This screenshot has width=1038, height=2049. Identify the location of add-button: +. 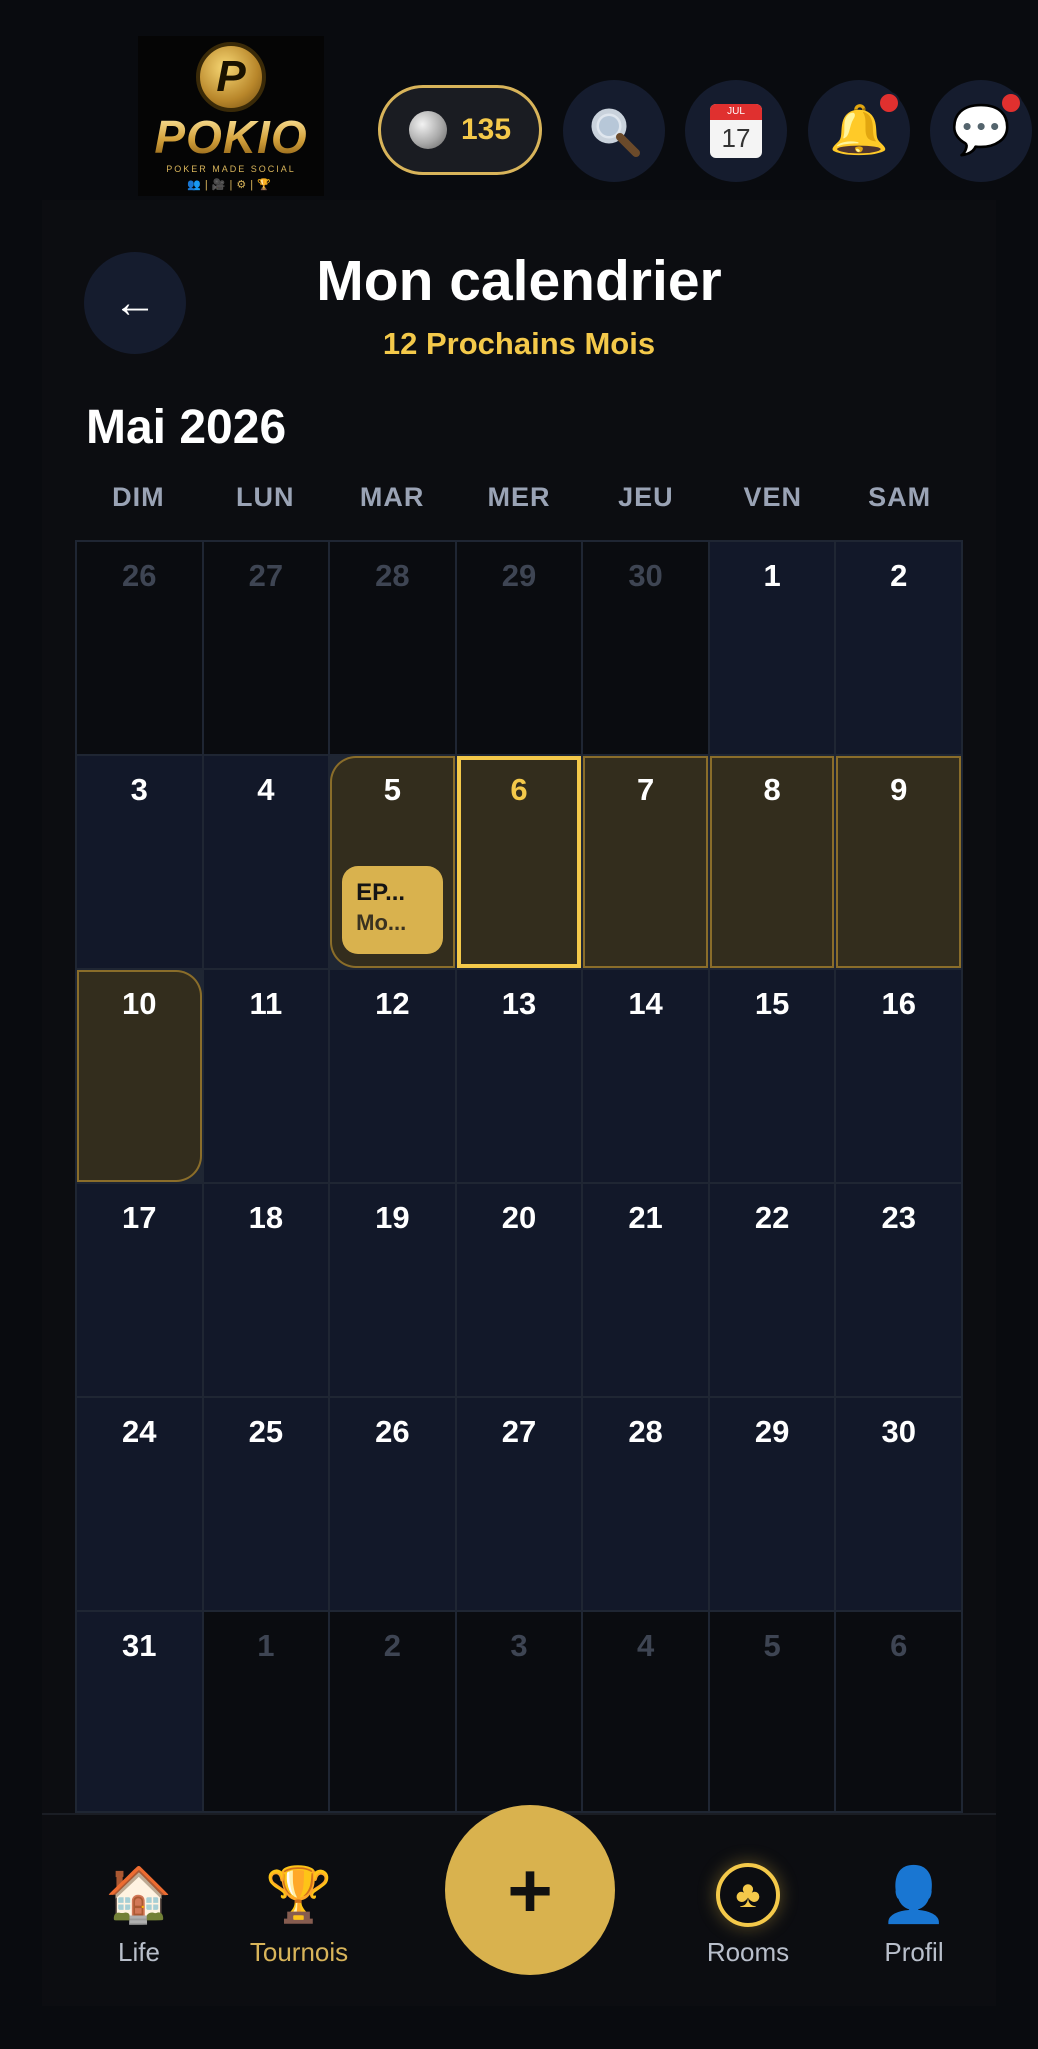
(530, 1890).